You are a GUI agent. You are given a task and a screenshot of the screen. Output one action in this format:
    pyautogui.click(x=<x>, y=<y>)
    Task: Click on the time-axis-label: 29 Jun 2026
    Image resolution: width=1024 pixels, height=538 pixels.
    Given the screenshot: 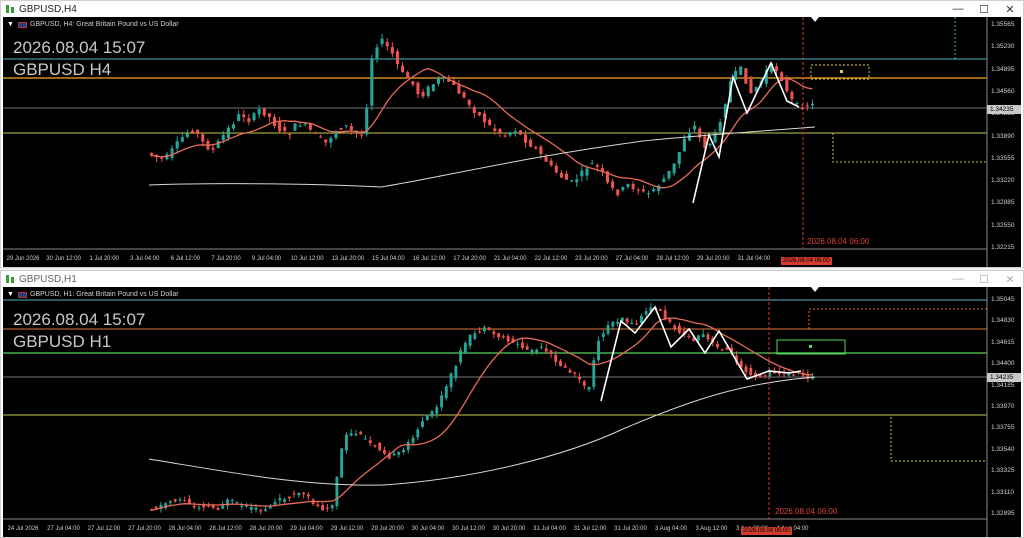 What is the action you would take?
    pyautogui.click(x=23, y=259)
    